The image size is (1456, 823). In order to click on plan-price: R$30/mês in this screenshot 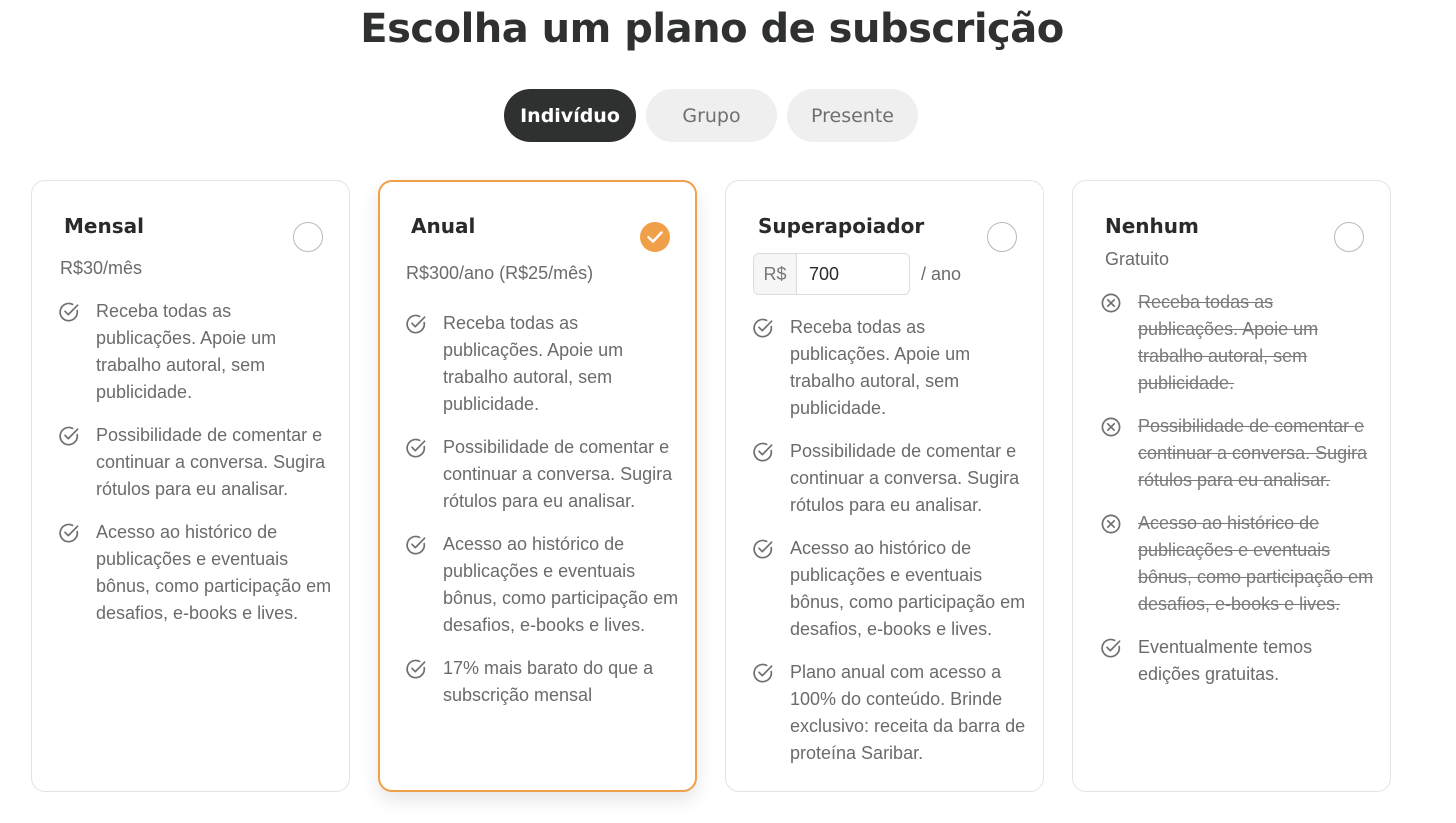, I will do `click(101, 268)`.